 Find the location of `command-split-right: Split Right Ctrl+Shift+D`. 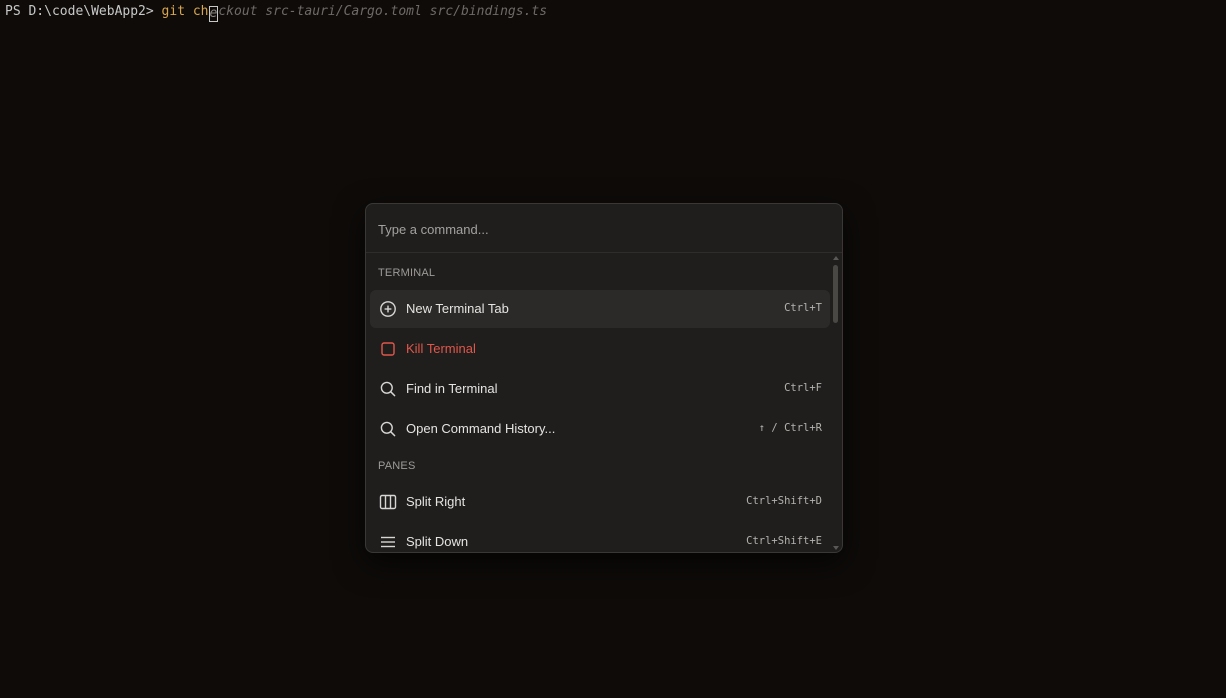

command-split-right: Split Right Ctrl+Shift+D is located at coordinates (600, 502).